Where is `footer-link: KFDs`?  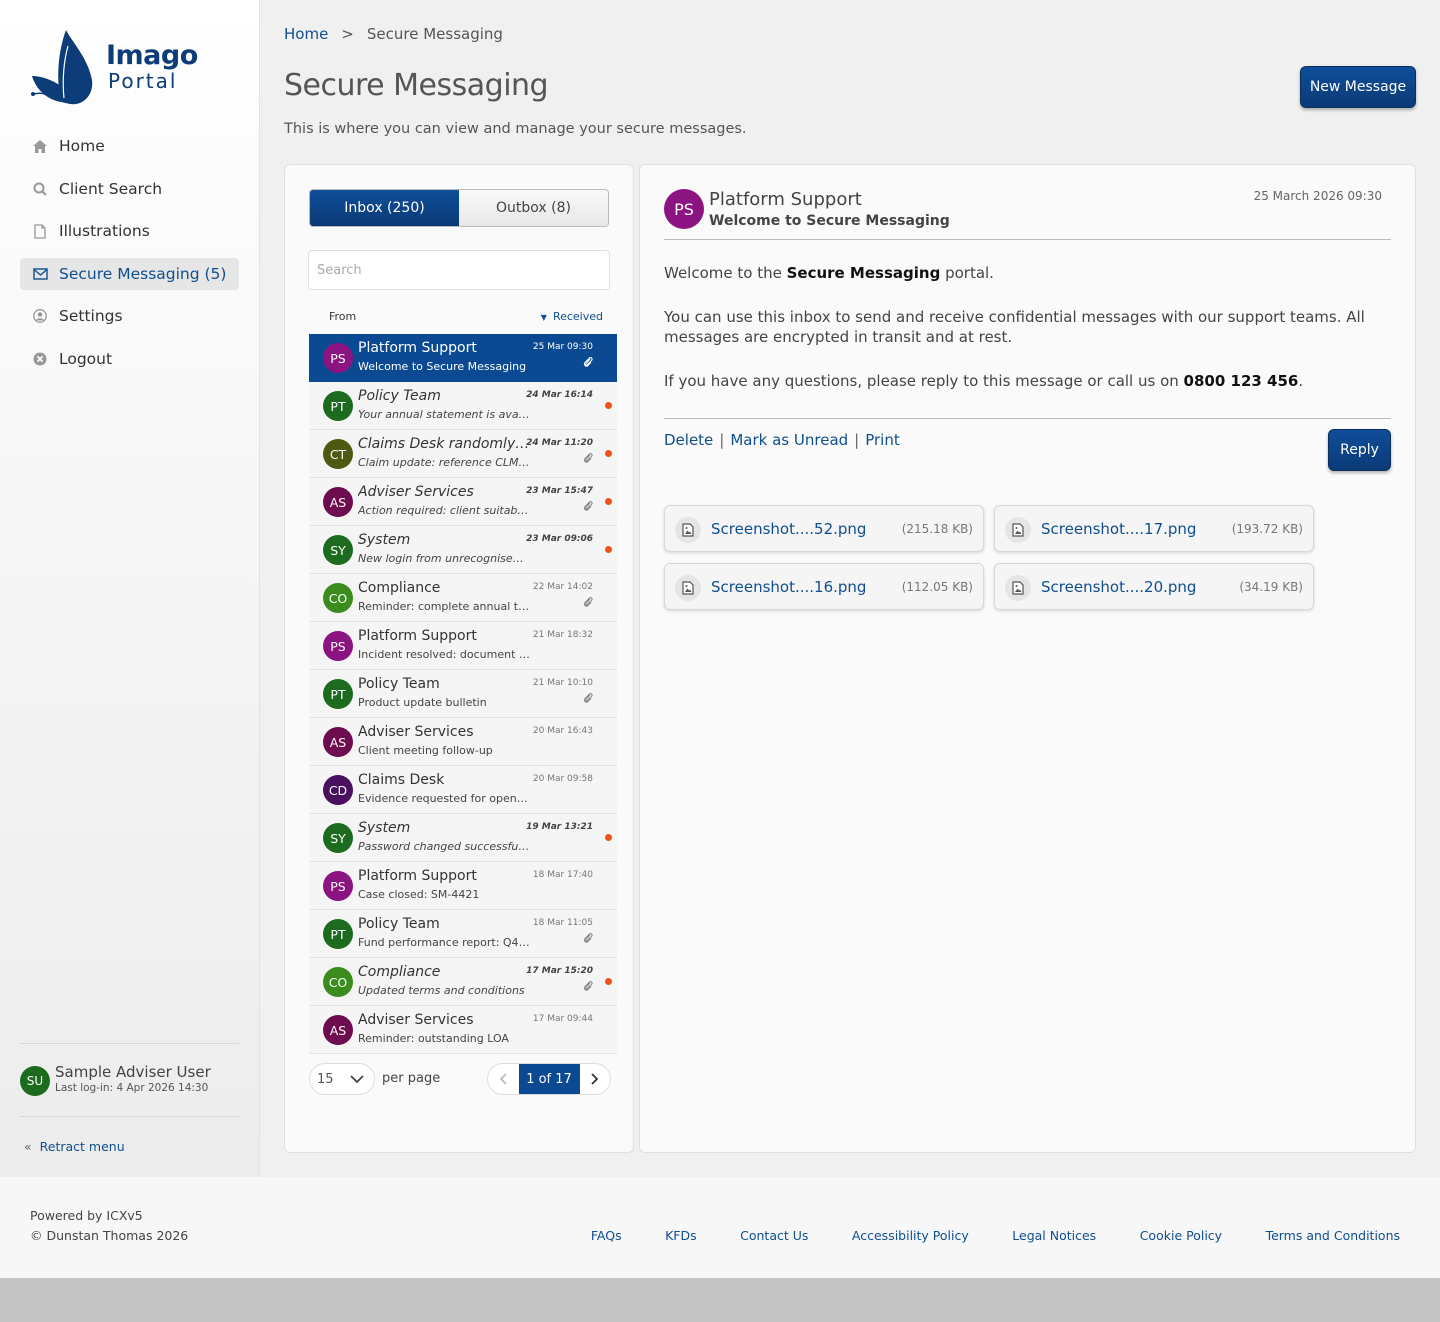
footer-link: KFDs is located at coordinates (681, 1235).